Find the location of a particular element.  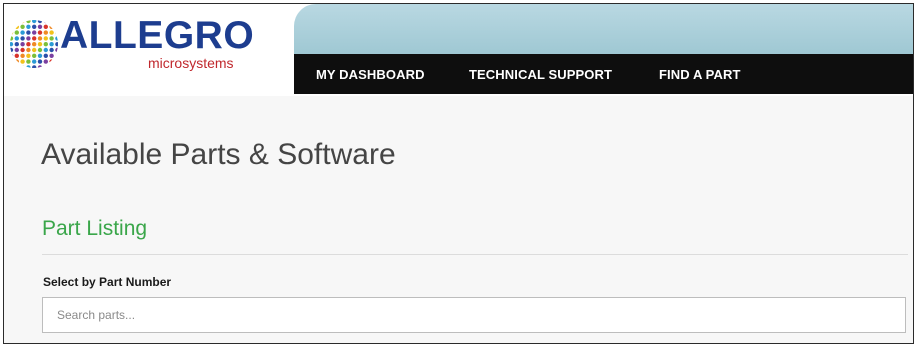

allegro-logo: ALLEGRO microsystems is located at coordinates (131, 45).